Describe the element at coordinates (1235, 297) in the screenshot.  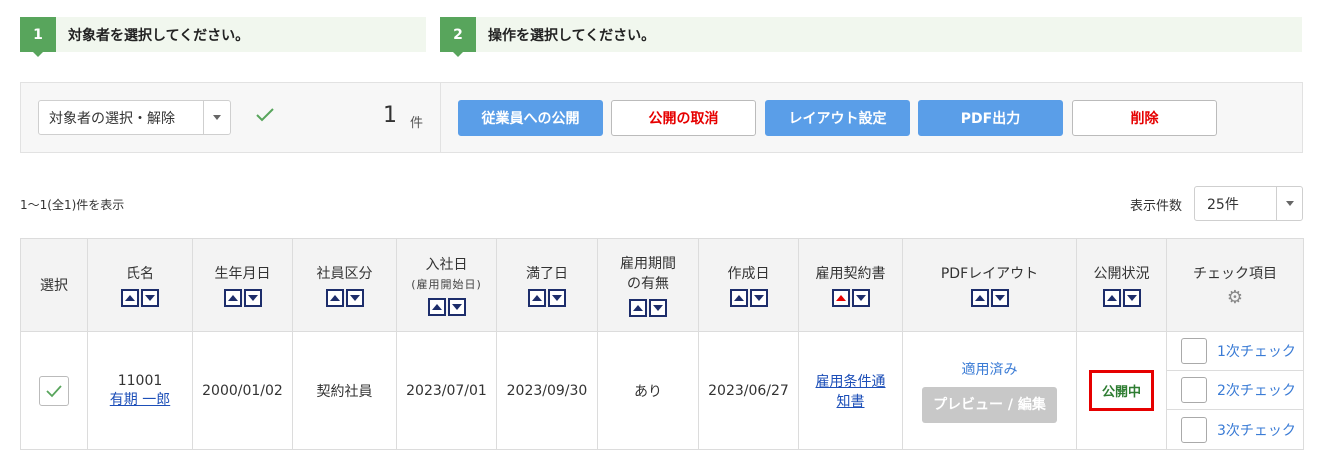
I see `gear-icon: ⚙` at that location.